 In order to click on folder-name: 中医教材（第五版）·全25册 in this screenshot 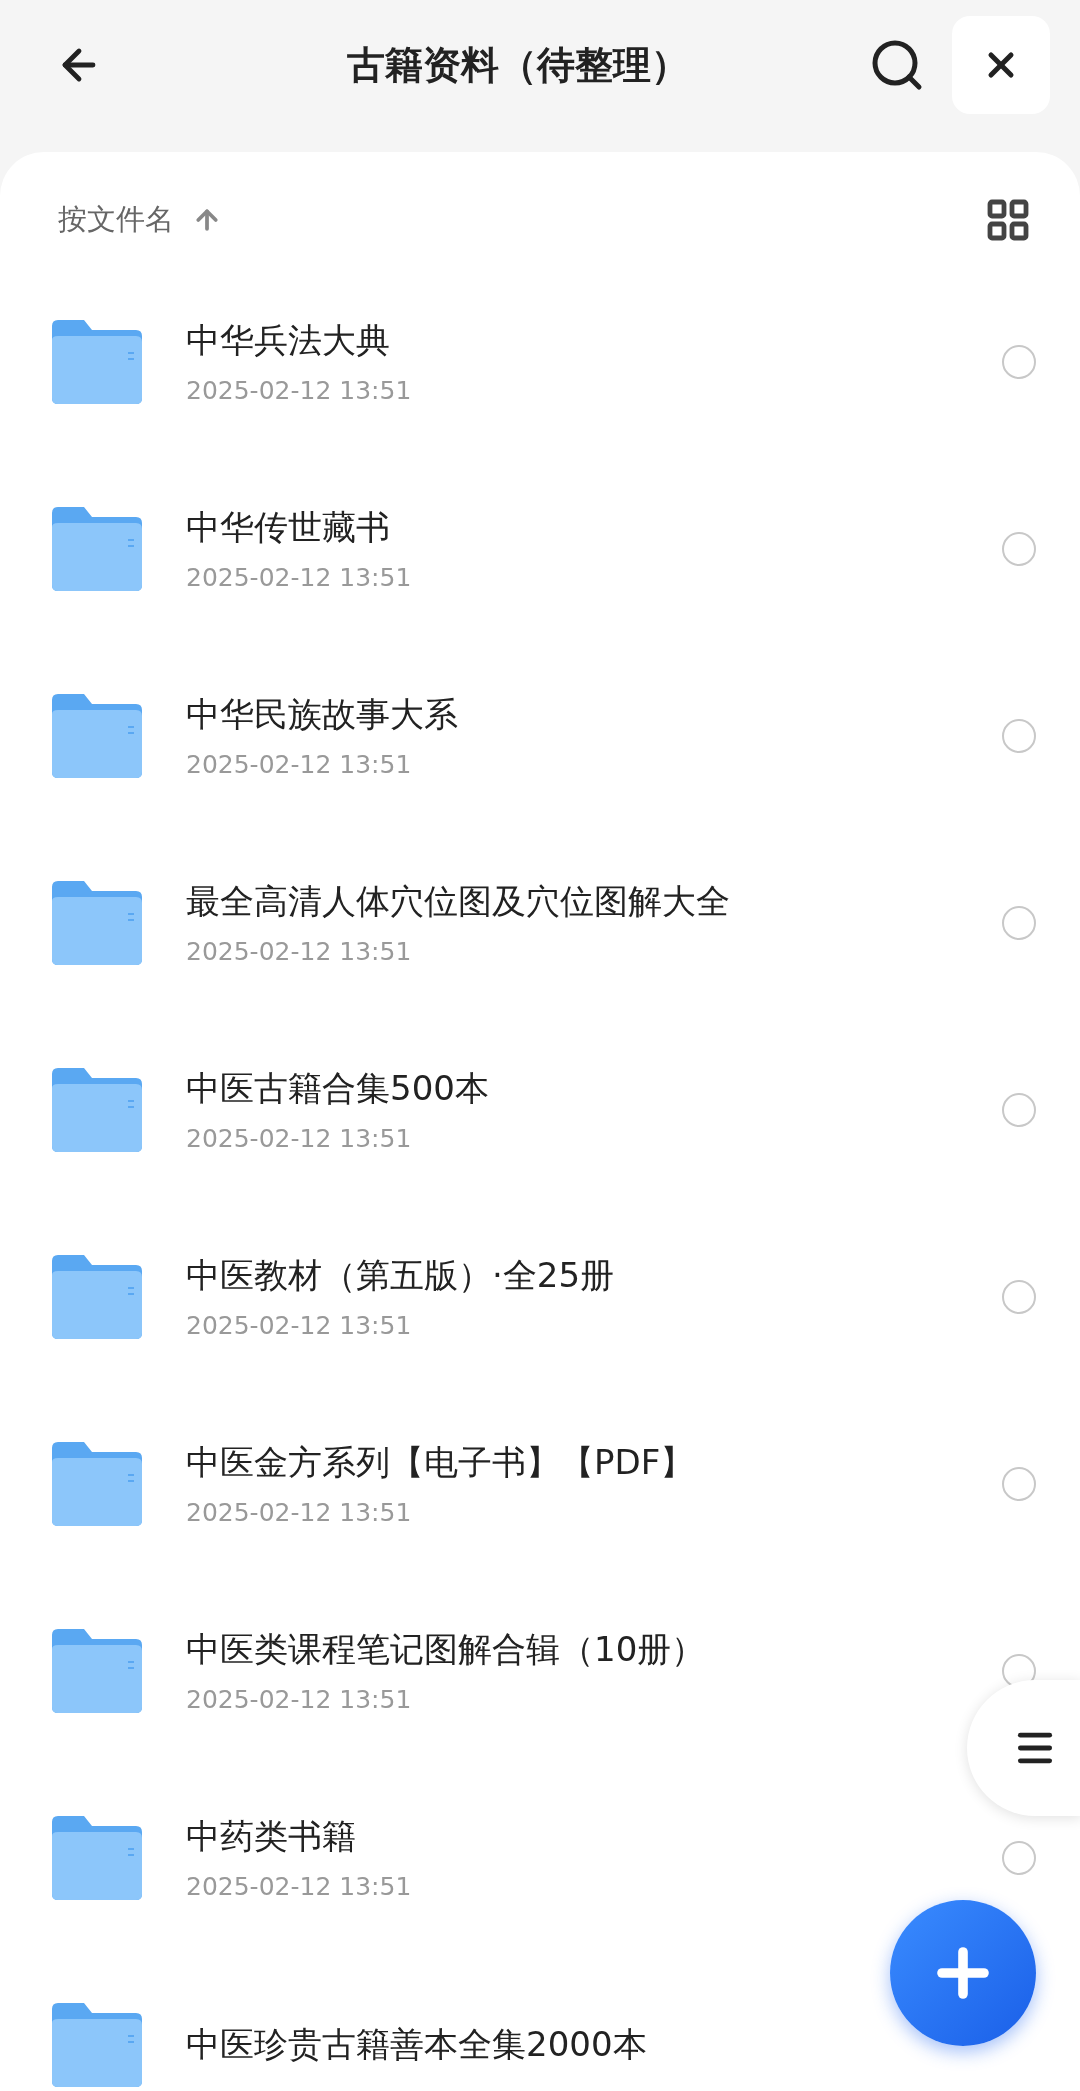, I will do `click(400, 1276)`.